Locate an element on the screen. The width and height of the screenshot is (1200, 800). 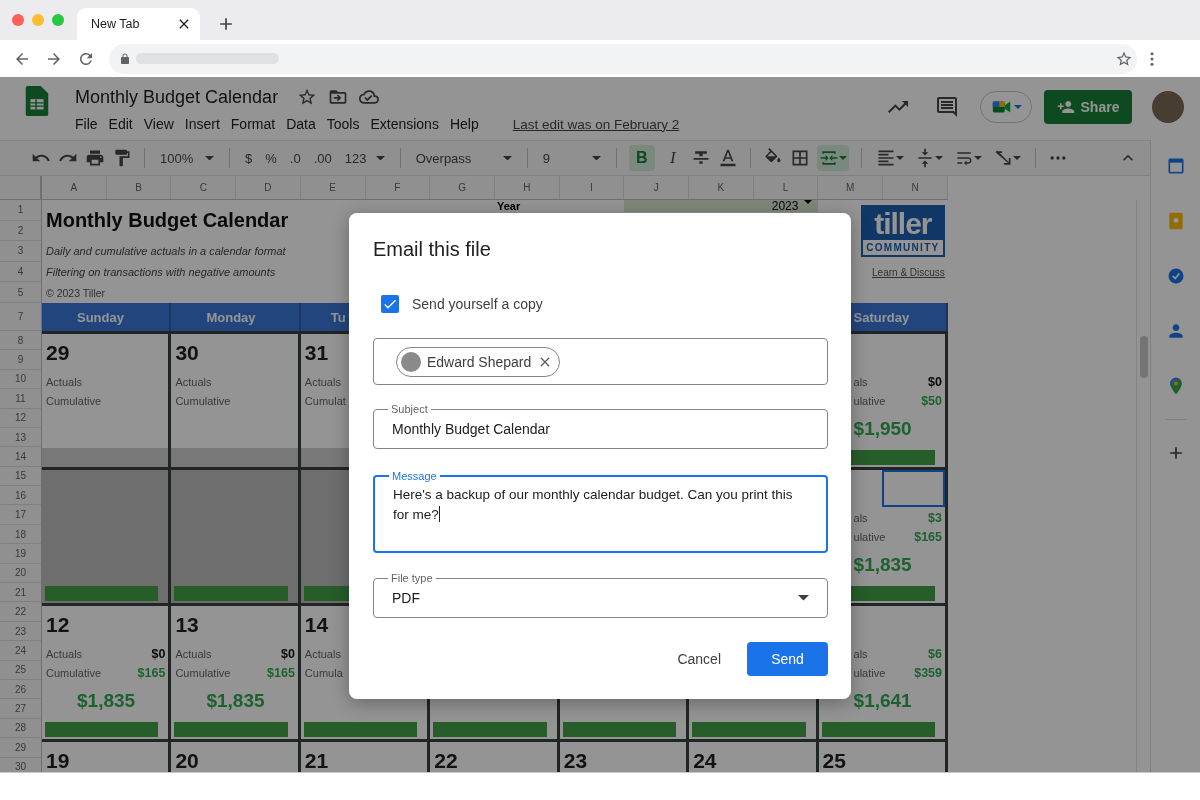
row-header: 10 is located at coordinates (20, 379).